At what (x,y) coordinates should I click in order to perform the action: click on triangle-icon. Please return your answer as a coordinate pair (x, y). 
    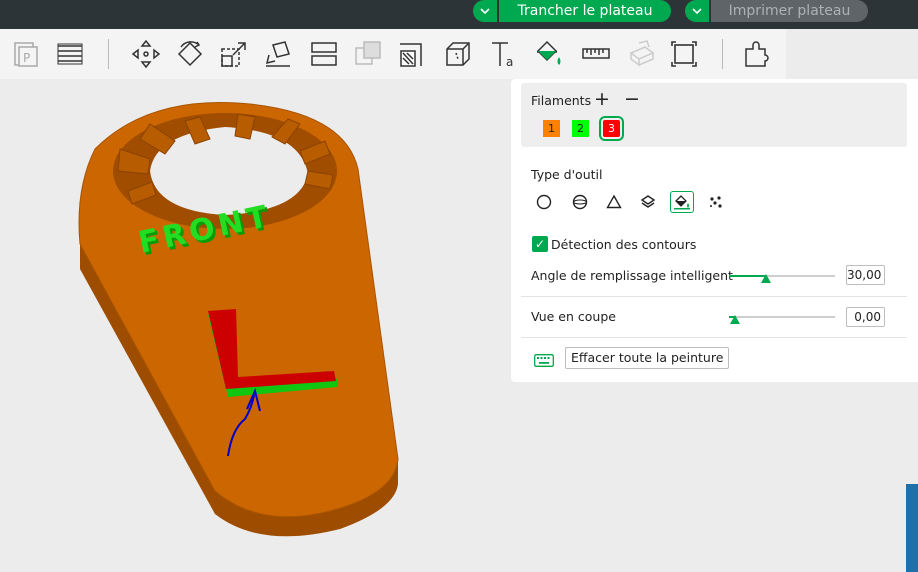
    Looking at the image, I should click on (614, 202).